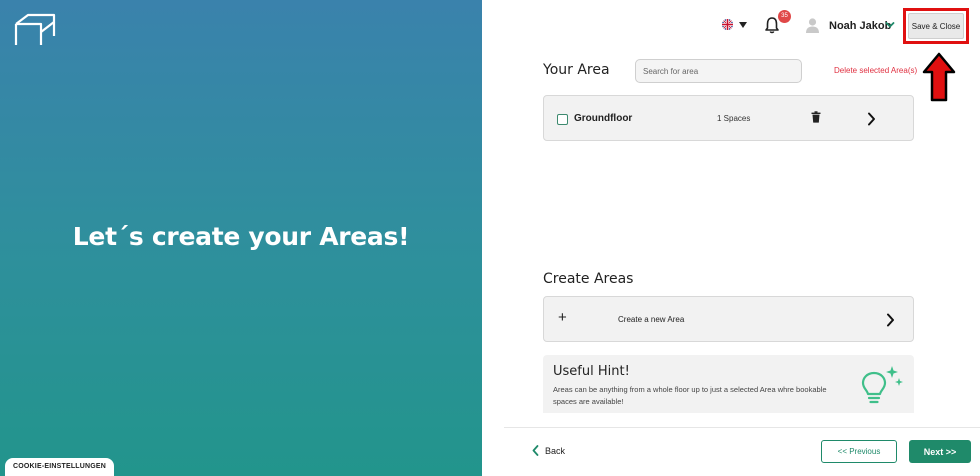 Image resolution: width=980 pixels, height=476 pixels. I want to click on hint-title: Useful Hint!, so click(591, 371).